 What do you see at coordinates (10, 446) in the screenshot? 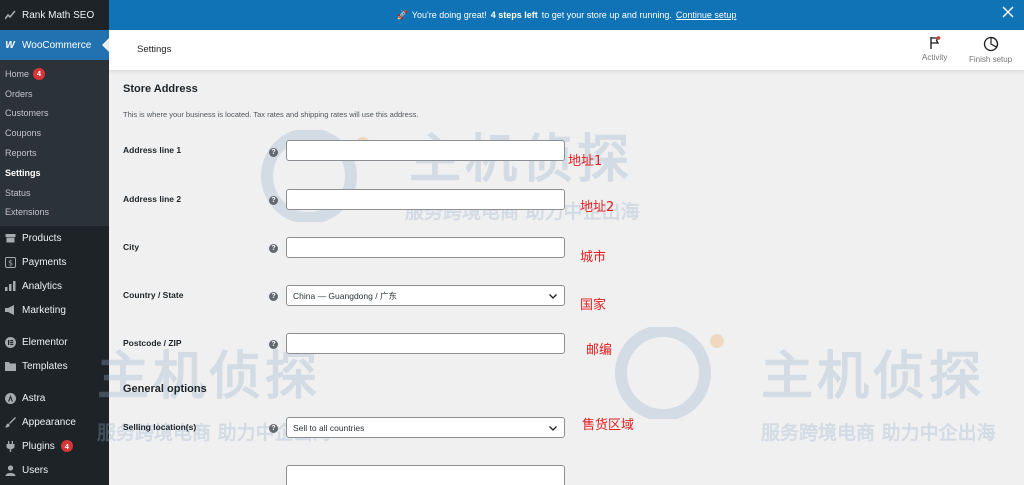
I see `plug-icon` at bounding box center [10, 446].